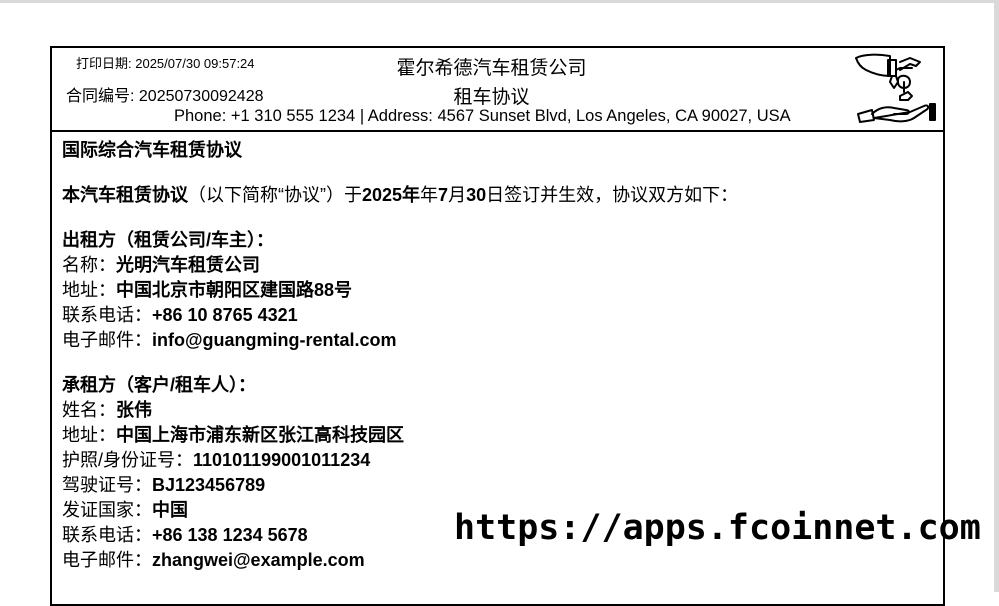  I want to click on field-value: 中国上海市浦东新区张江高科技园区, so click(260, 435).